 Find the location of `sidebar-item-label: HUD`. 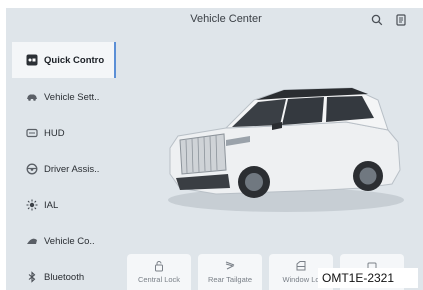

sidebar-item-label: HUD is located at coordinates (54, 133).